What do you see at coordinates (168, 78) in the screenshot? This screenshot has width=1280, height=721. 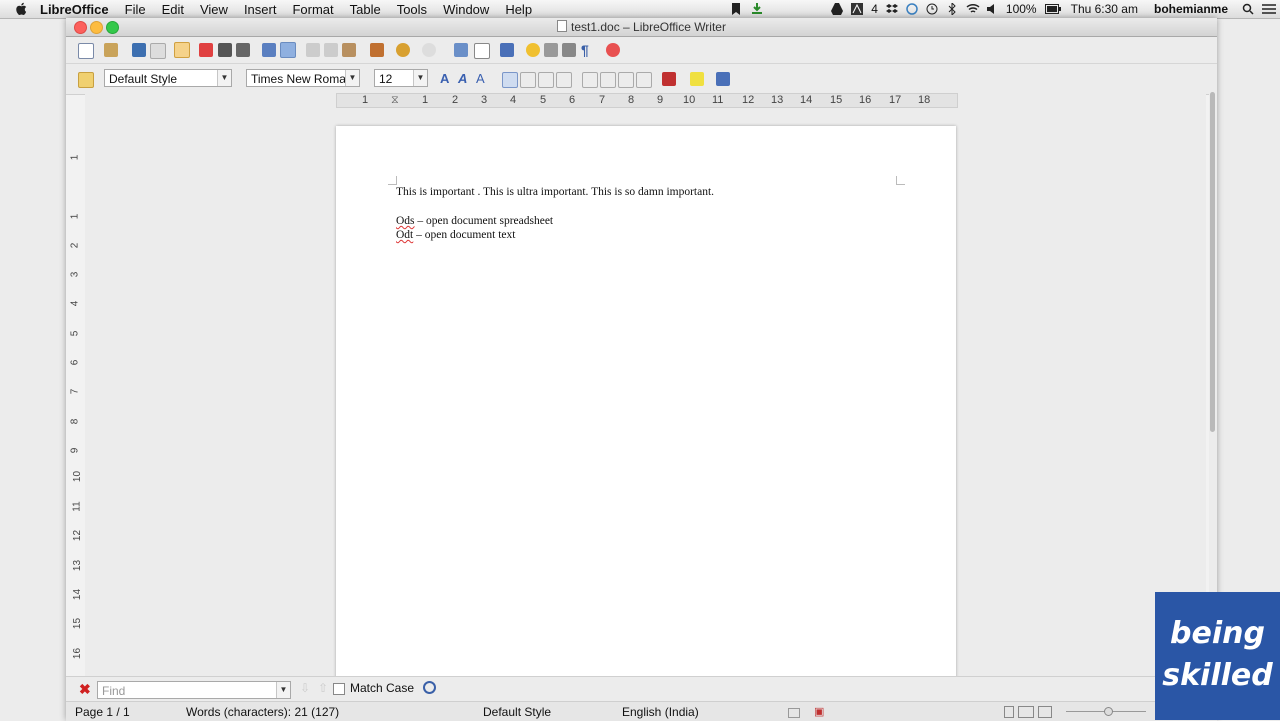 I see `paragraph-style-select: Default Style ▼` at bounding box center [168, 78].